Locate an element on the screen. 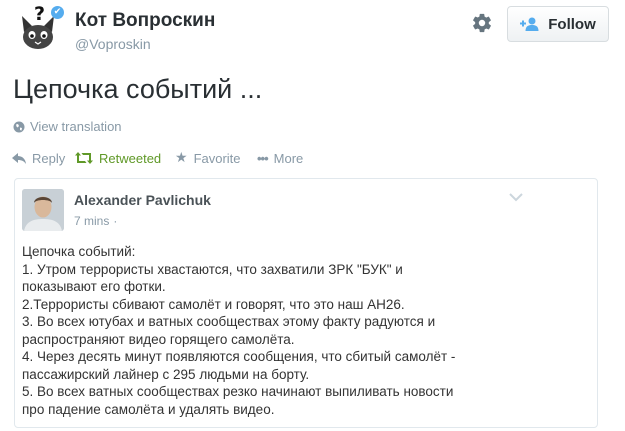 Image resolution: width=625 pixels, height=431 pixels. retweet-button: Retweeted is located at coordinates (125, 158).